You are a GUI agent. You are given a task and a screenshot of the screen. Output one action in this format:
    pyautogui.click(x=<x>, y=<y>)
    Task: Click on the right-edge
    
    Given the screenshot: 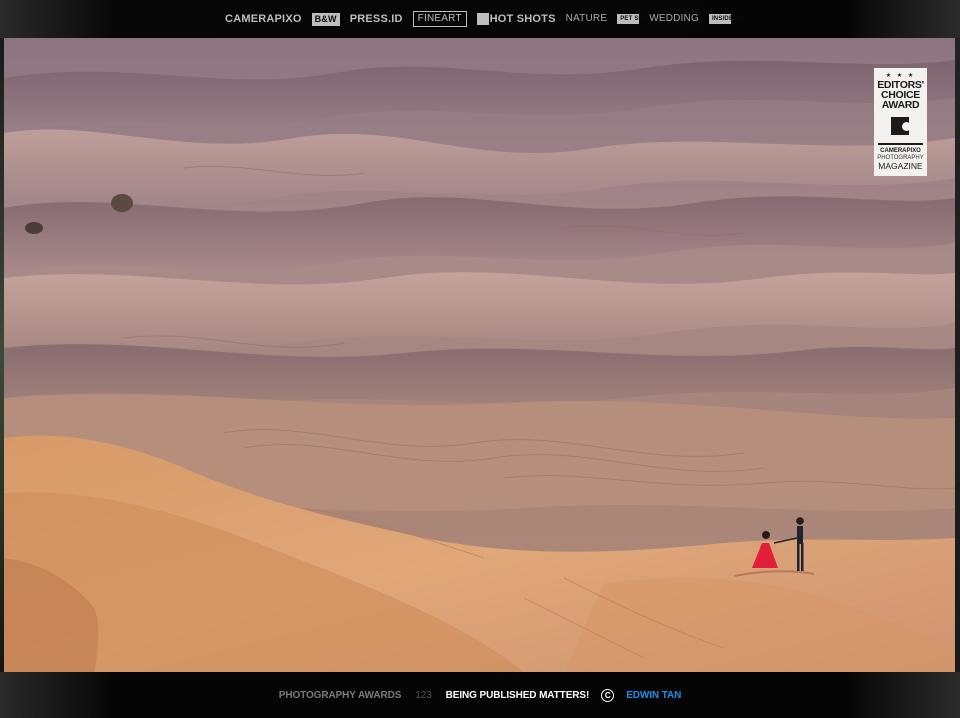 What is the action you would take?
    pyautogui.click(x=957, y=355)
    